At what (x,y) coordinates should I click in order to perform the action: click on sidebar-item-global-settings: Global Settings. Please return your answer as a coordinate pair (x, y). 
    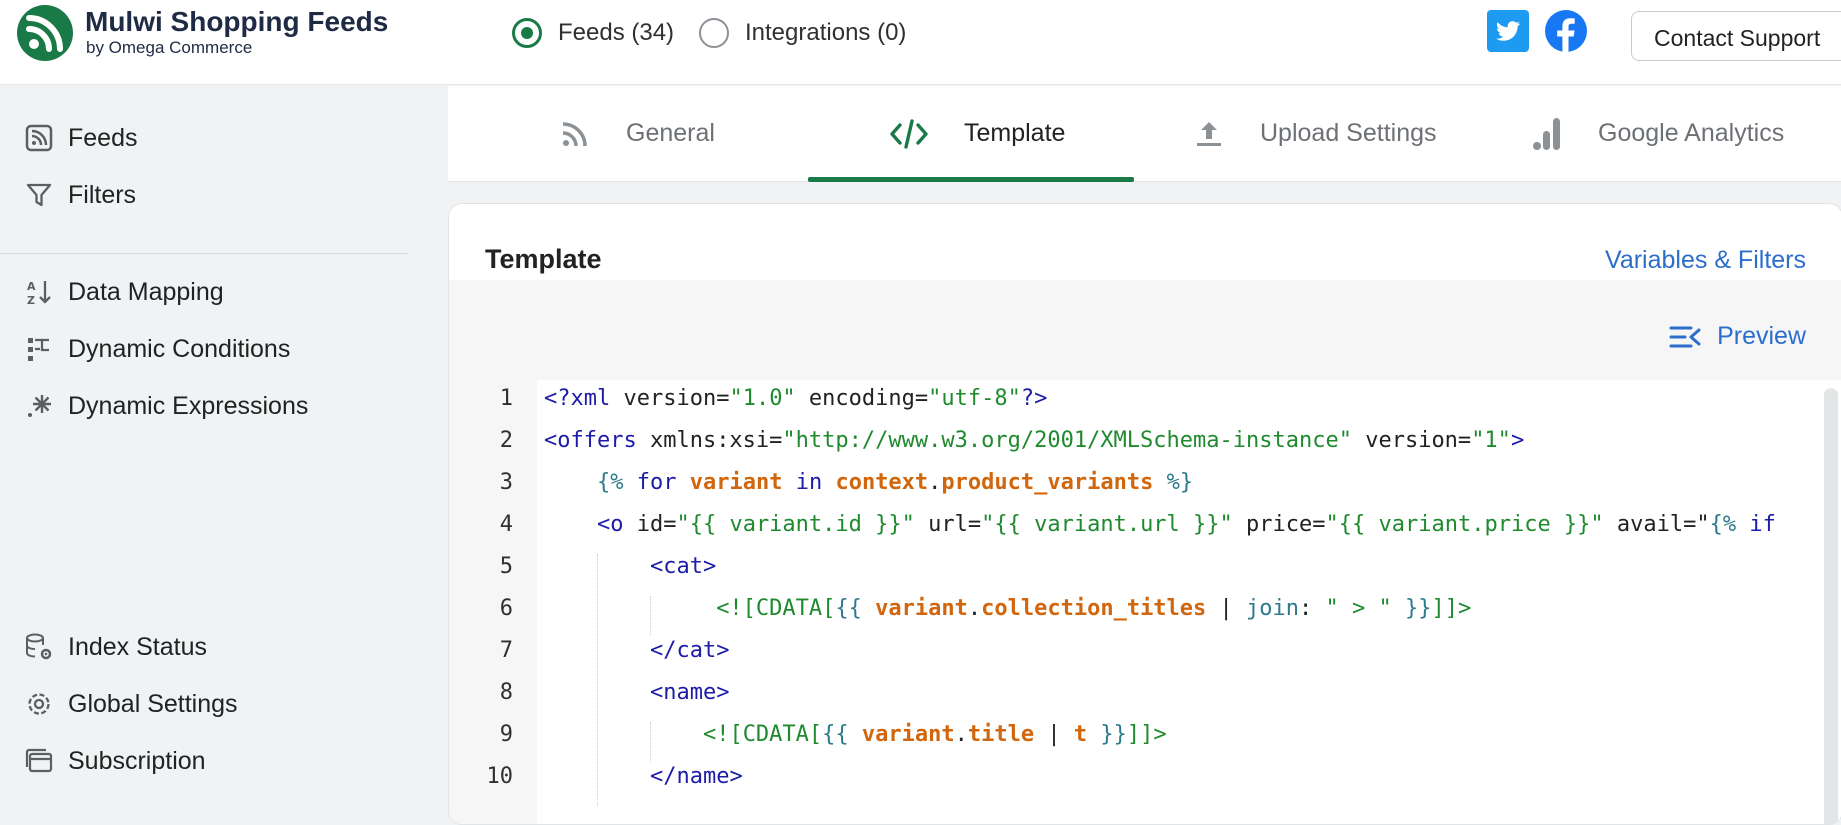
    Looking at the image, I should click on (130, 704).